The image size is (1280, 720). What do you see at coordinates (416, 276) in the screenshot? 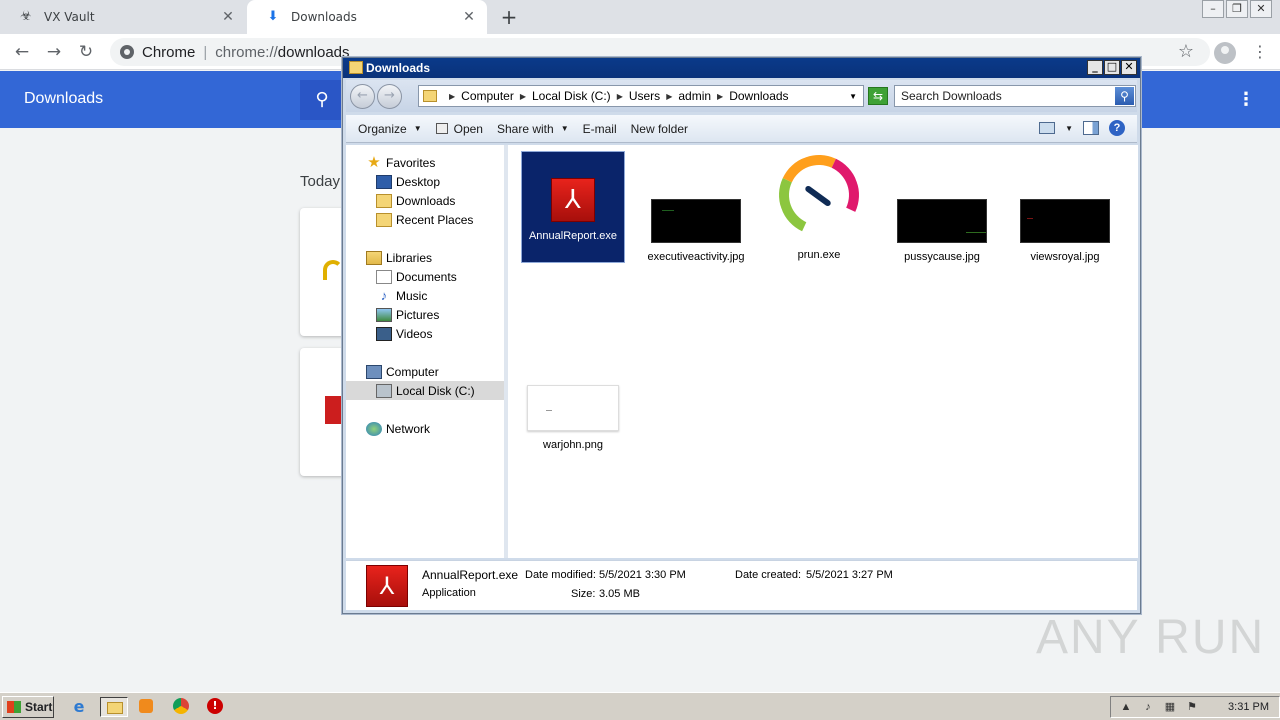
I see `nav-item-documents: Documents` at bounding box center [416, 276].